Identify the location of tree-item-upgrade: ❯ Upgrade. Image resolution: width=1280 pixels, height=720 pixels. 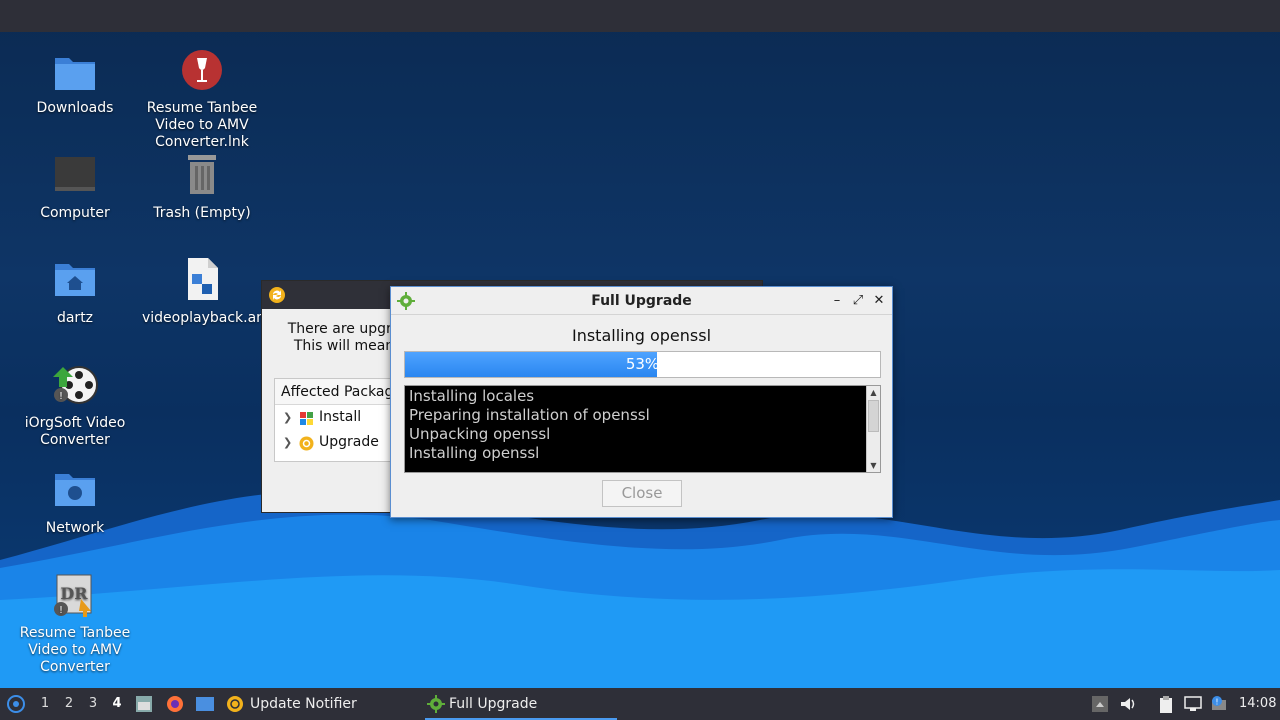
(339, 442).